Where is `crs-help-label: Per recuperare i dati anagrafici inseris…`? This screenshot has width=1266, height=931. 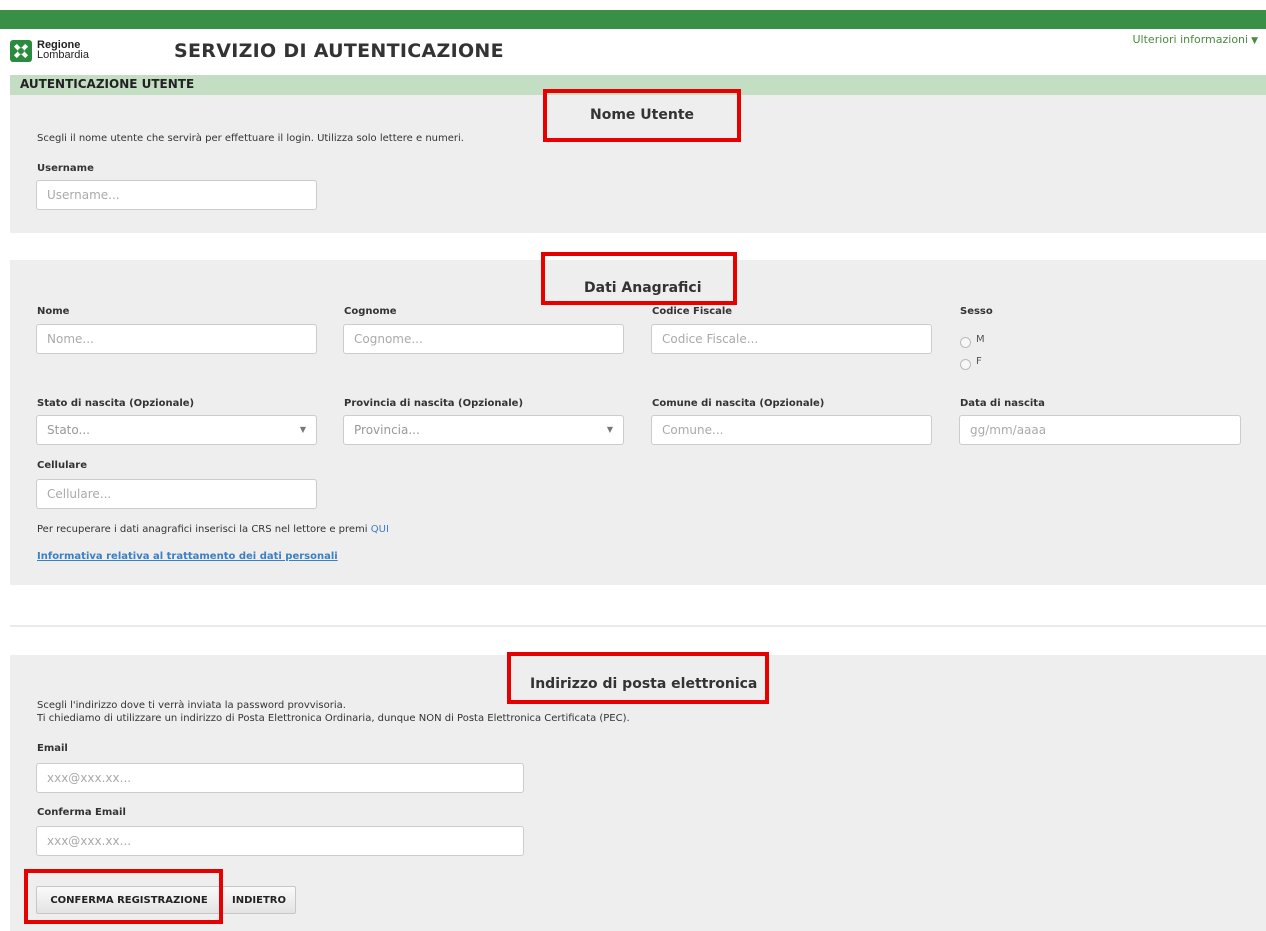 crs-help-label: Per recuperare i dati anagrafici inseris… is located at coordinates (204, 529).